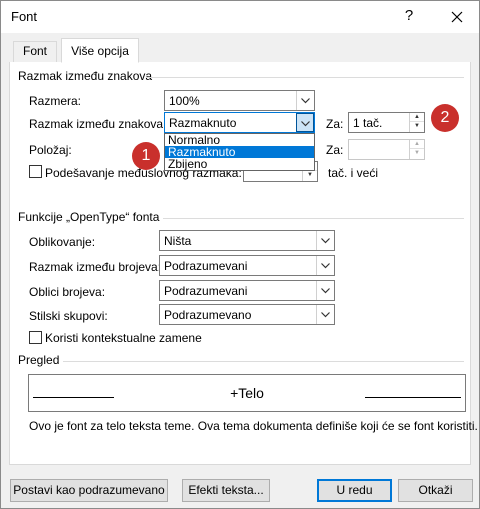  What do you see at coordinates (386, 122) in the screenshot?
I see `spacing-by-spinner: 1 tač. ▲ ▼` at bounding box center [386, 122].